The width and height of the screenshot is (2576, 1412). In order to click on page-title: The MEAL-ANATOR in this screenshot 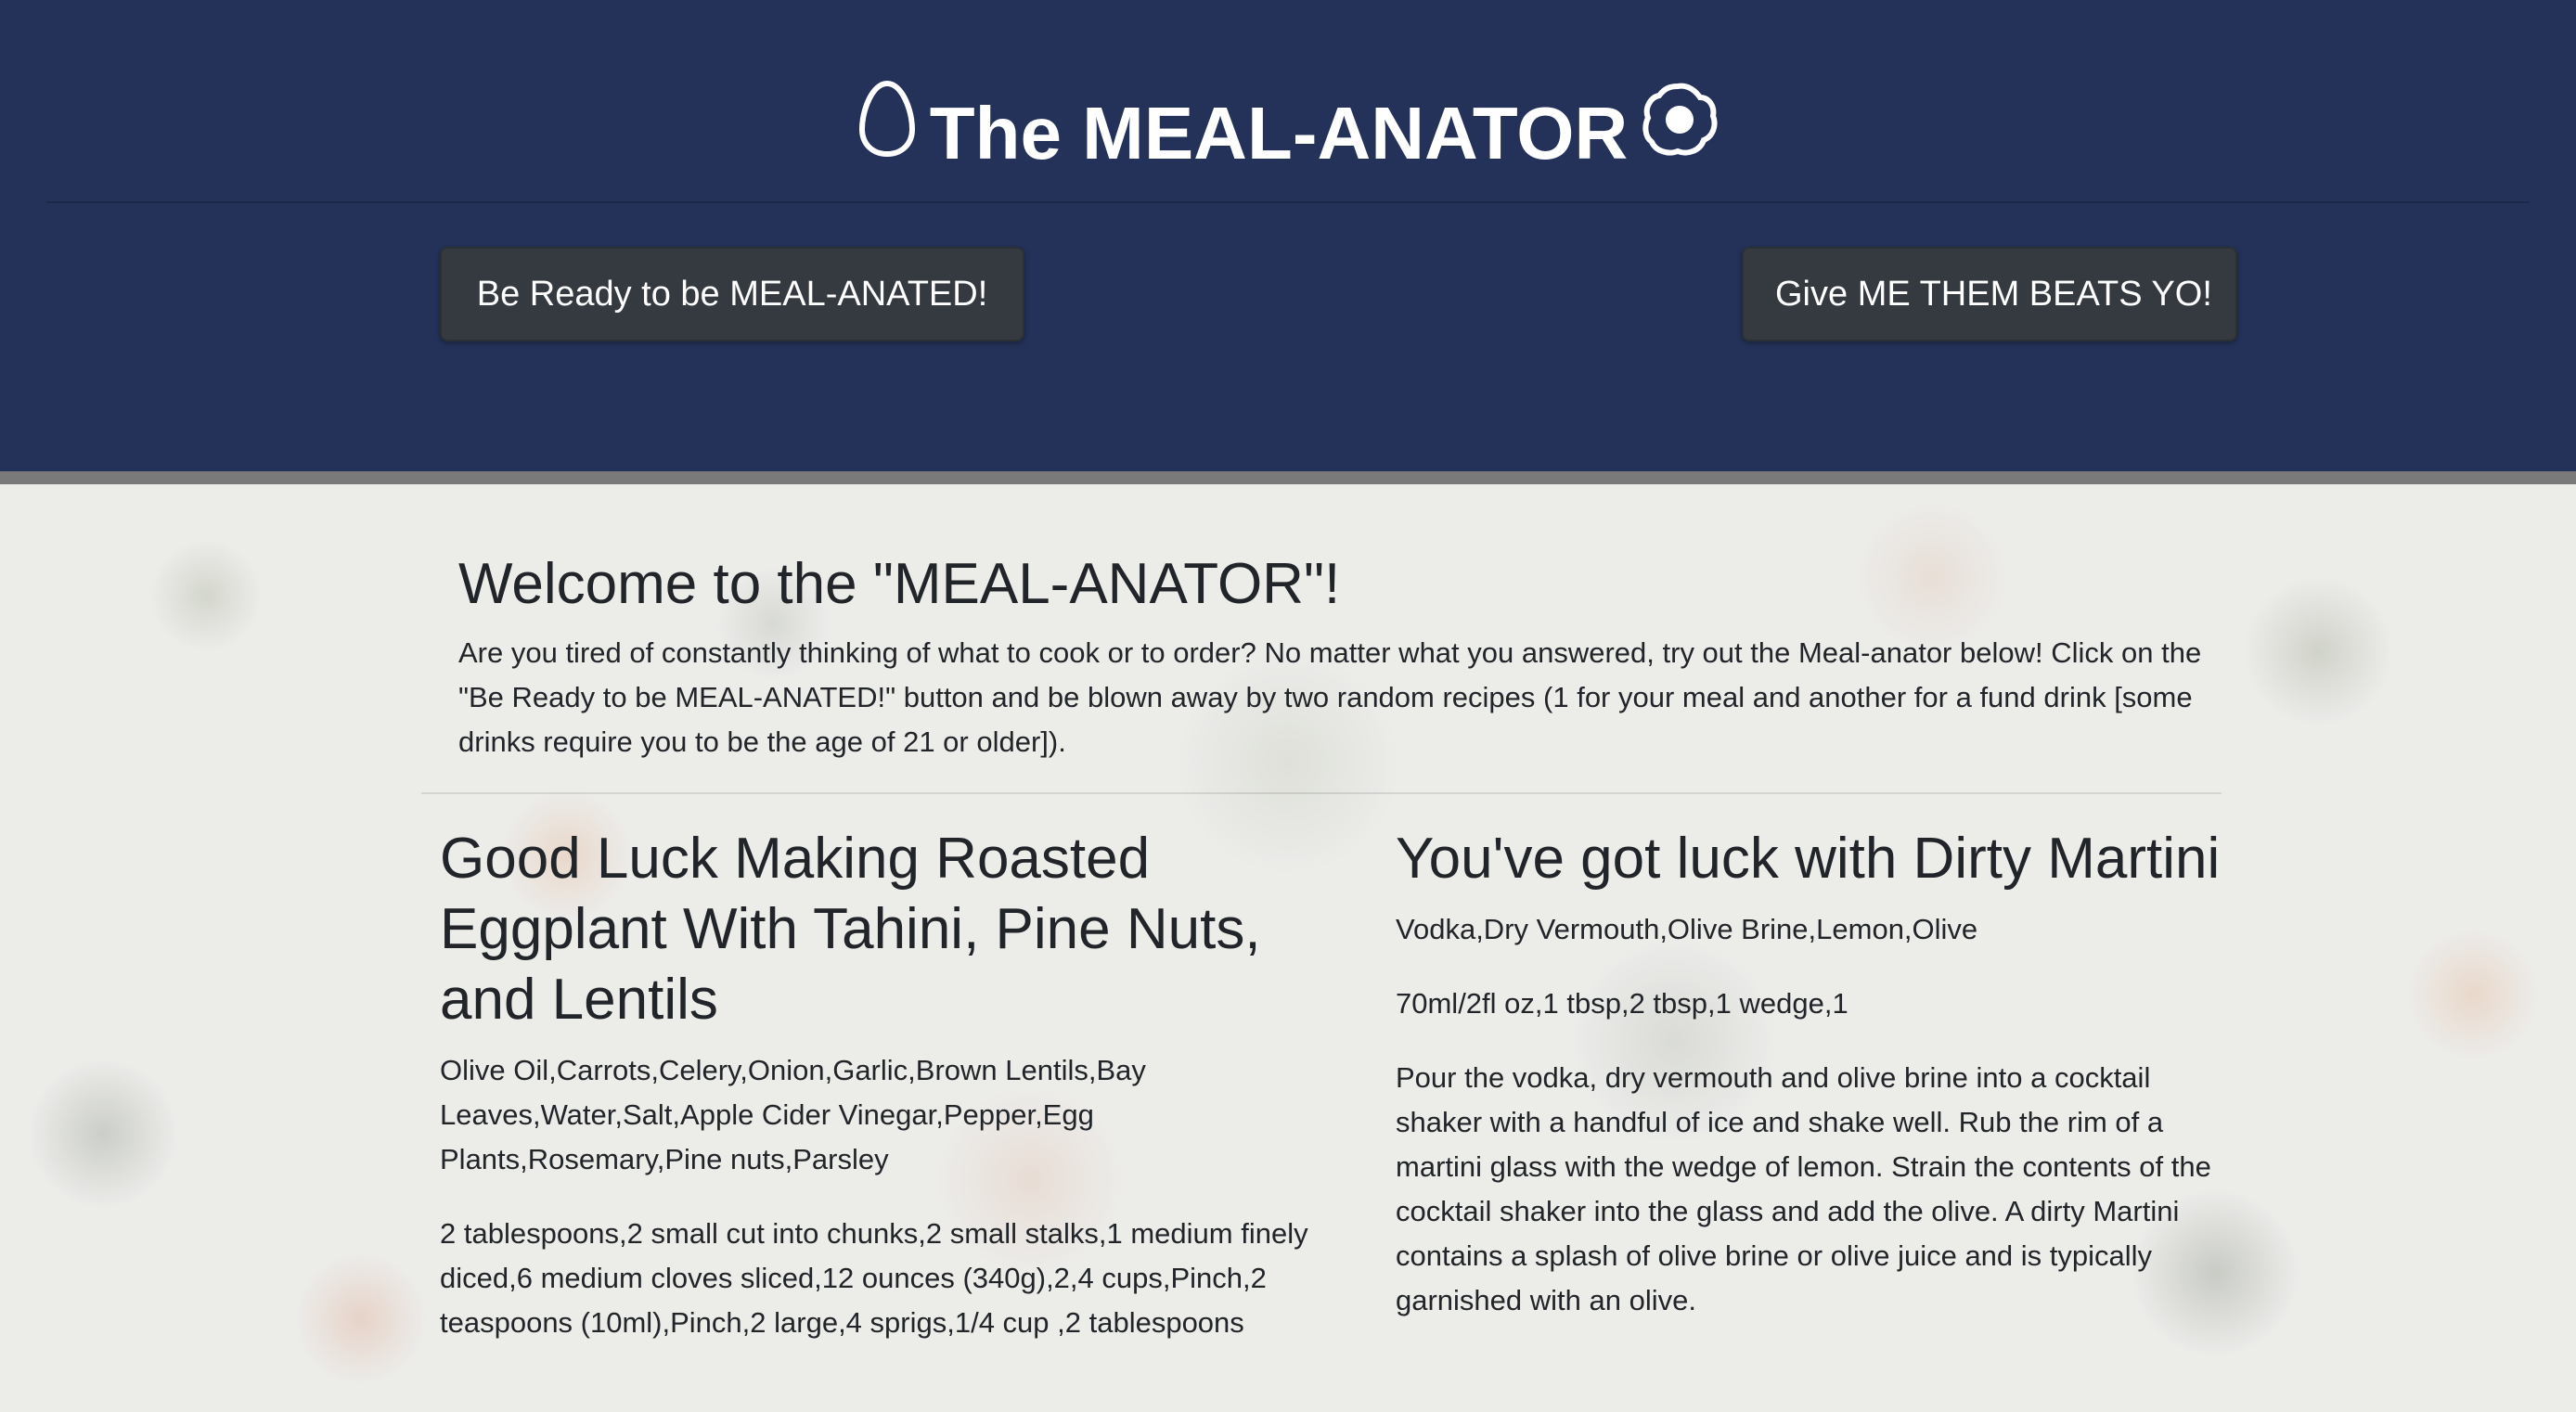, I will do `click(1279, 132)`.